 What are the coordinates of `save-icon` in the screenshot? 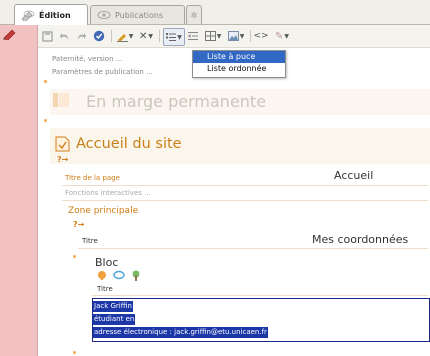 It's located at (47, 36).